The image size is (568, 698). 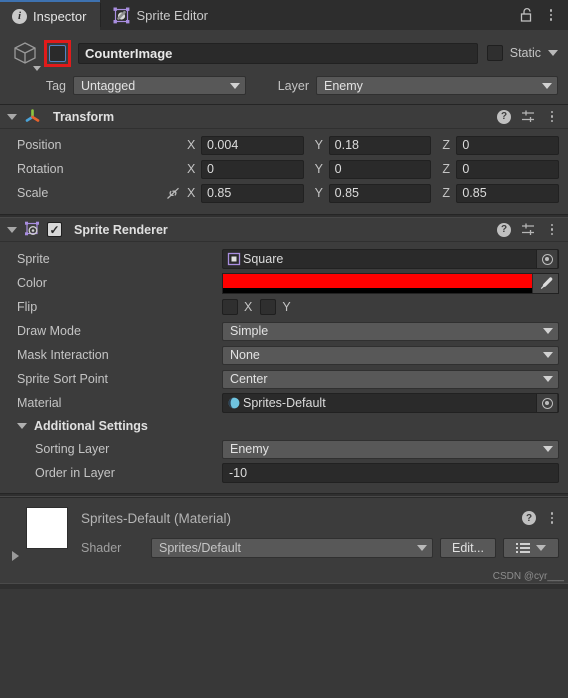 I want to click on static-dropdown-caret-icon, so click(x=553, y=53).